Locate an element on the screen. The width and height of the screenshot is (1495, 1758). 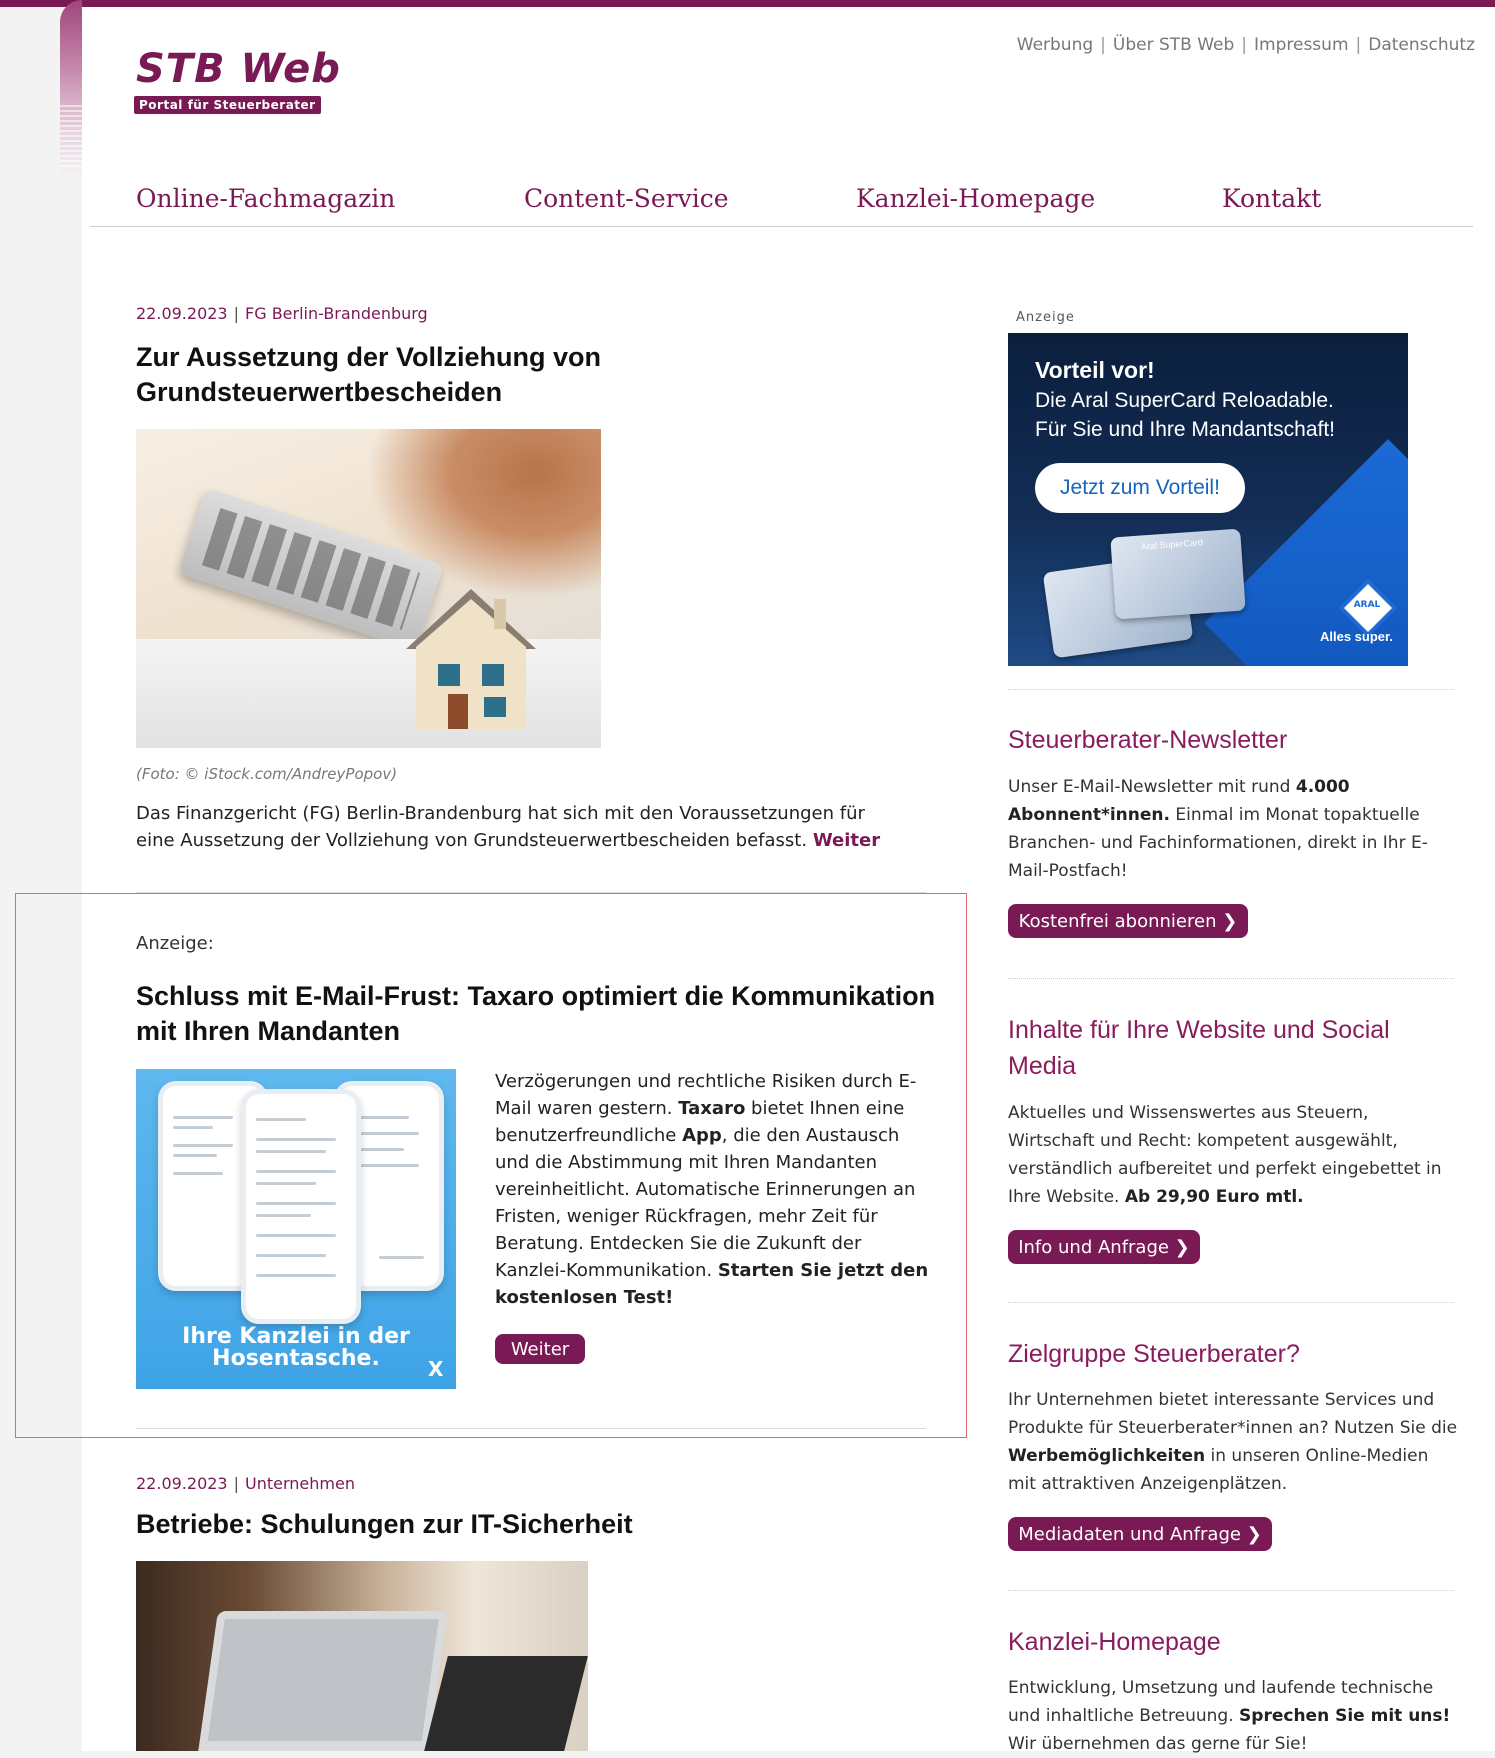
nav-kontakt: Kontakt is located at coordinates (1271, 198).